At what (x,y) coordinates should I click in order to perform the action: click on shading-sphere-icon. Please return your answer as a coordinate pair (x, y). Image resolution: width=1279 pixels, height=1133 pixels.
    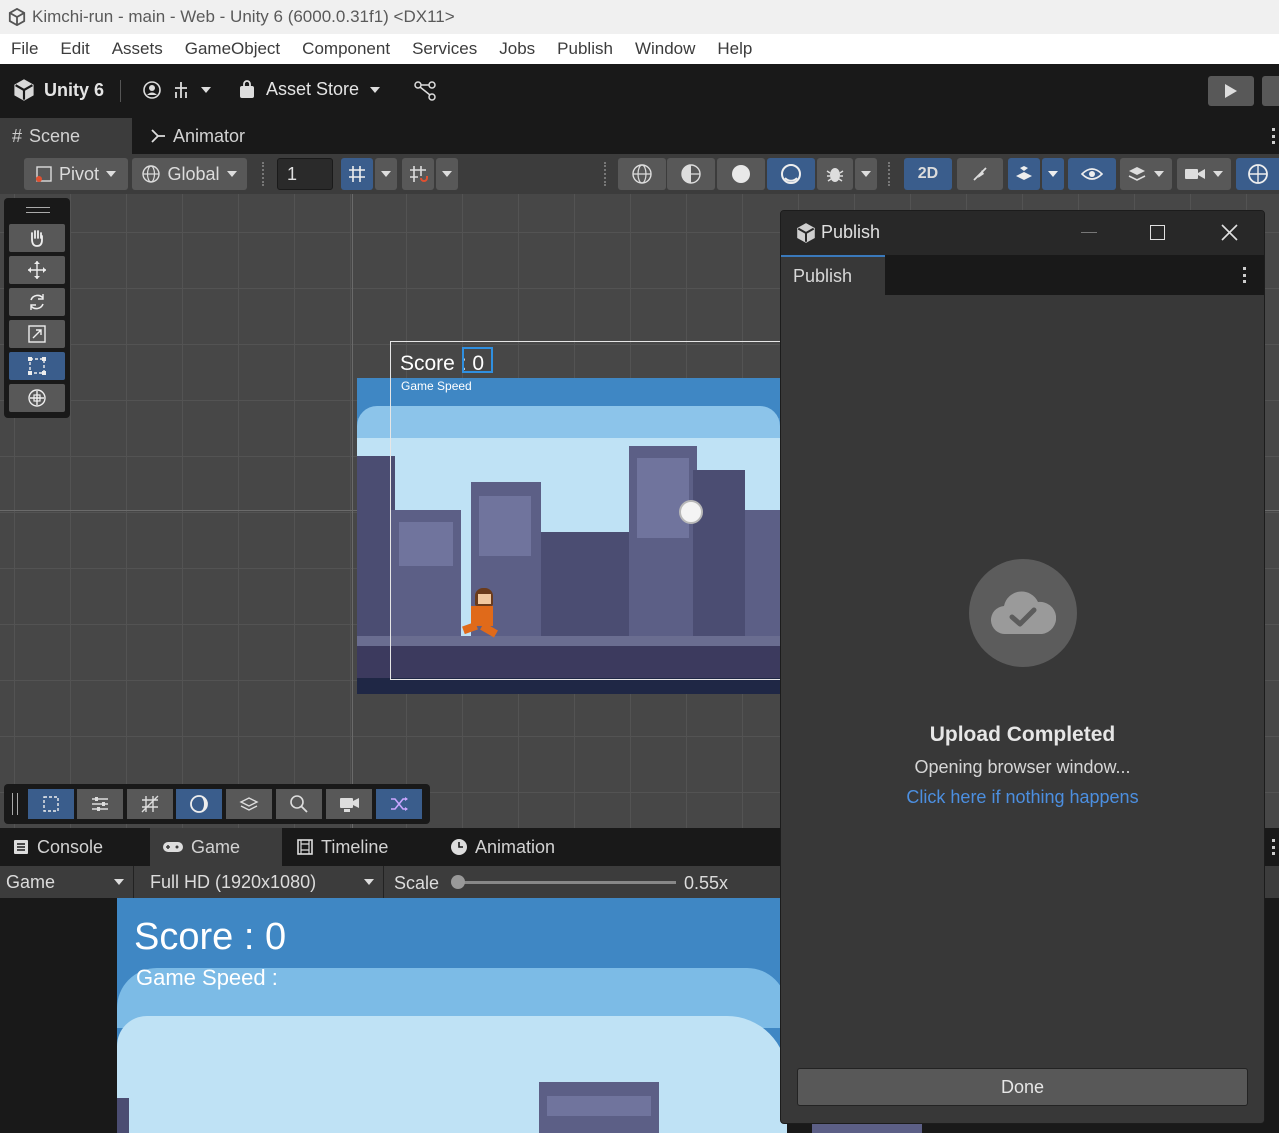
    Looking at the image, I should click on (199, 804).